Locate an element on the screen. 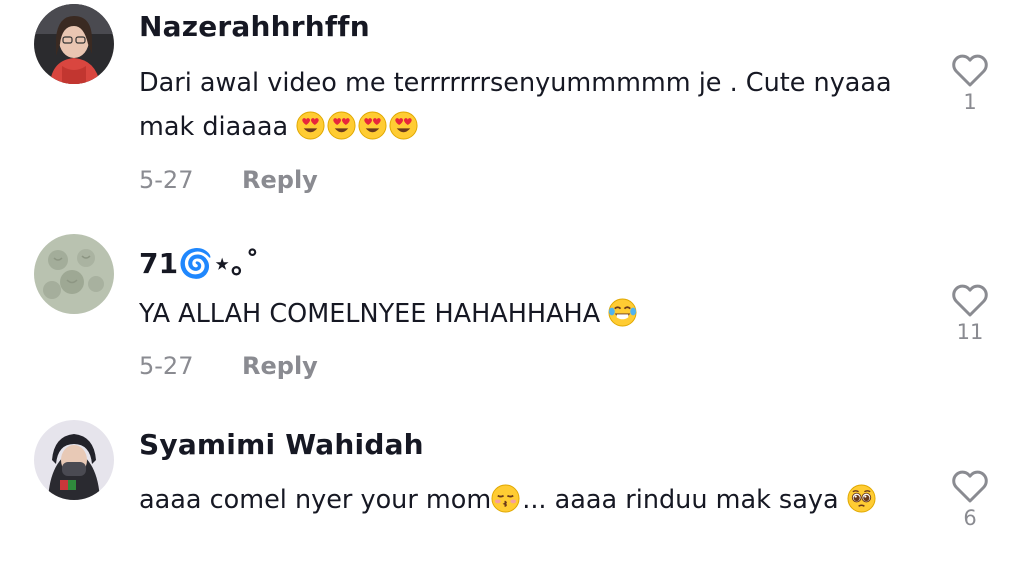  tears-of-joy-emoji is located at coordinates (622, 312).